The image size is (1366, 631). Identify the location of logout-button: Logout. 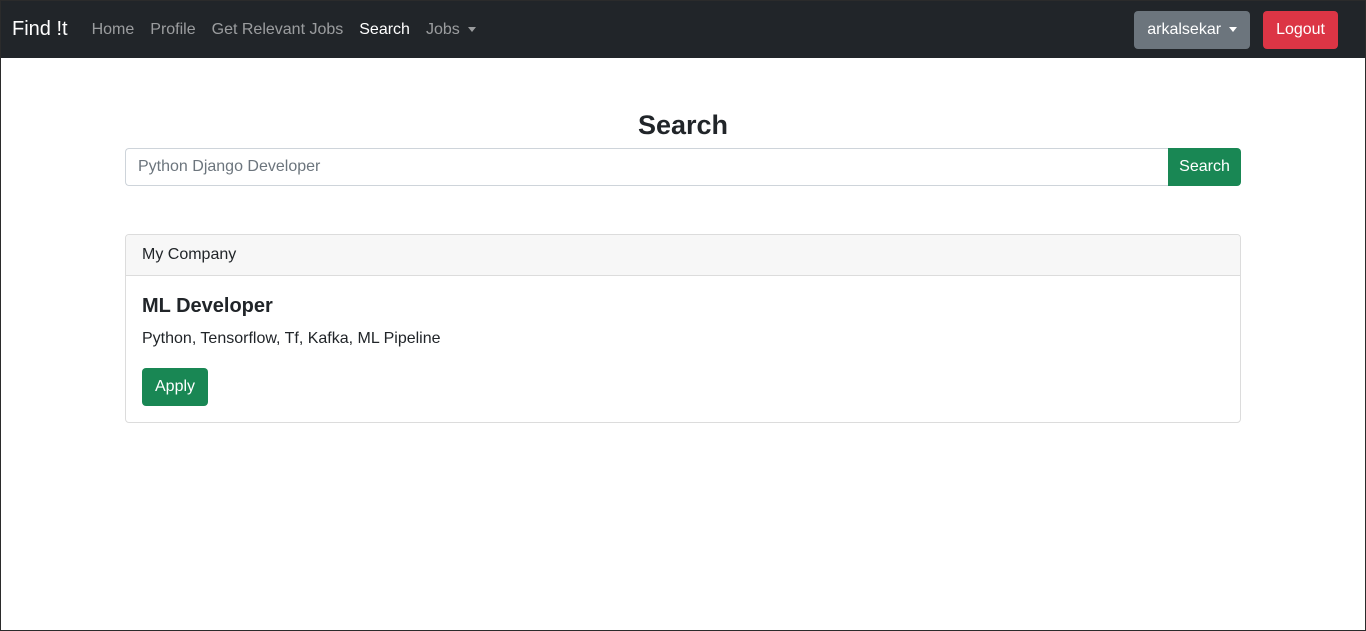
(1300, 29).